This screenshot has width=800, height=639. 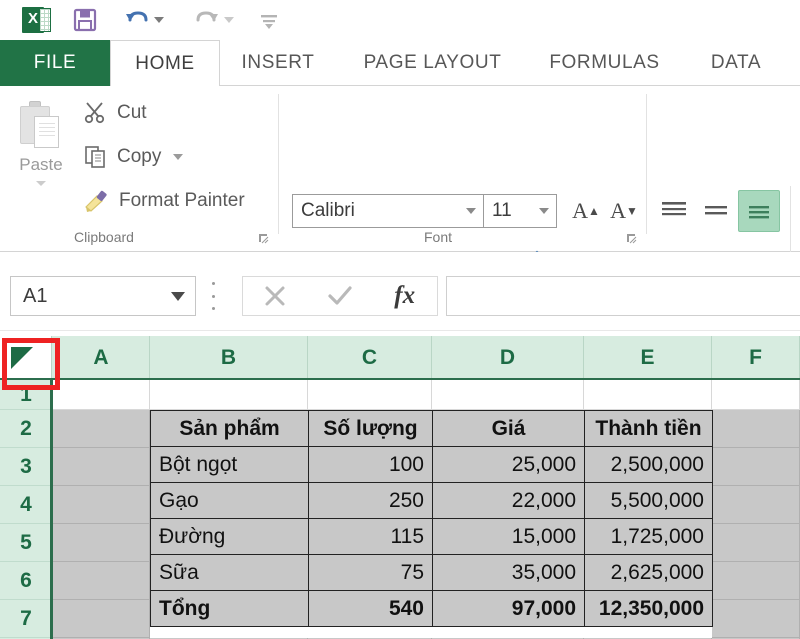 What do you see at coordinates (214, 20) in the screenshot?
I see `redo-button` at bounding box center [214, 20].